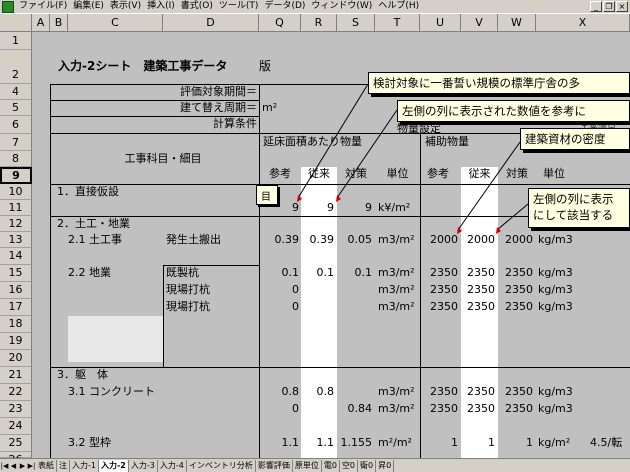  What do you see at coordinates (125, 6) in the screenshot?
I see `menu-view: 表示(V)` at bounding box center [125, 6].